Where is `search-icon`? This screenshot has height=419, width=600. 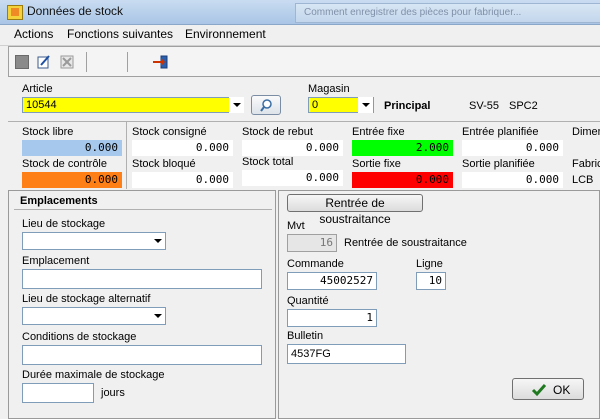 search-icon is located at coordinates (266, 105).